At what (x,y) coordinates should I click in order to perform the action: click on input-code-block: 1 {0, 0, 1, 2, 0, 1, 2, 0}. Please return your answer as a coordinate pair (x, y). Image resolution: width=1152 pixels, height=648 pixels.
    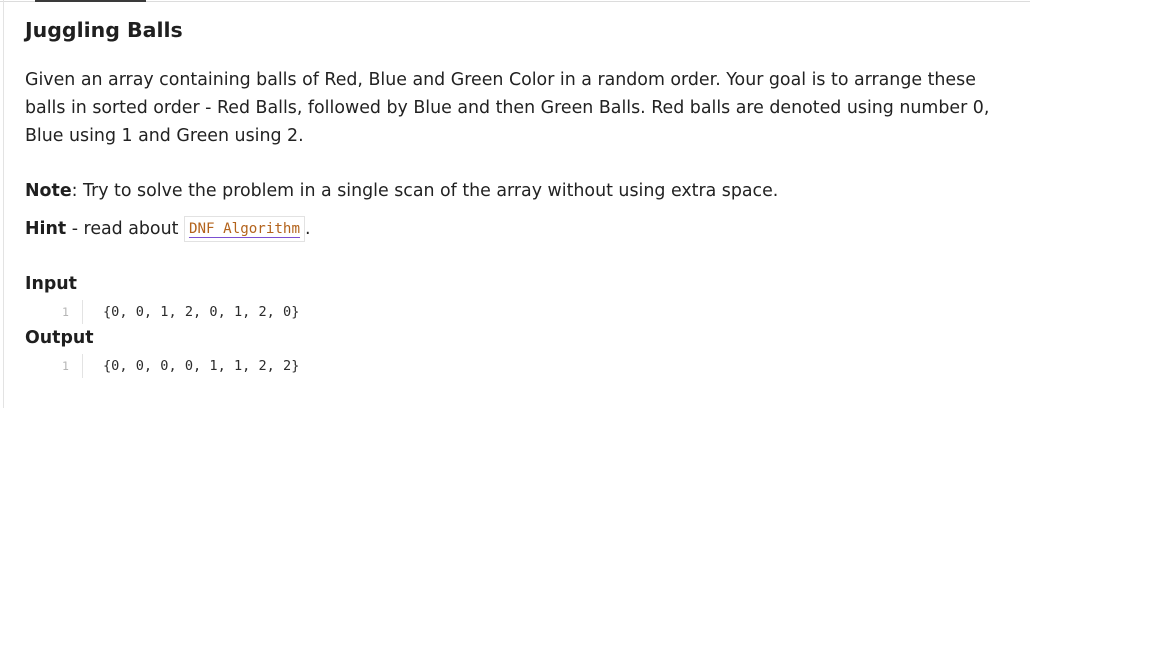
    Looking at the image, I should click on (225, 312).